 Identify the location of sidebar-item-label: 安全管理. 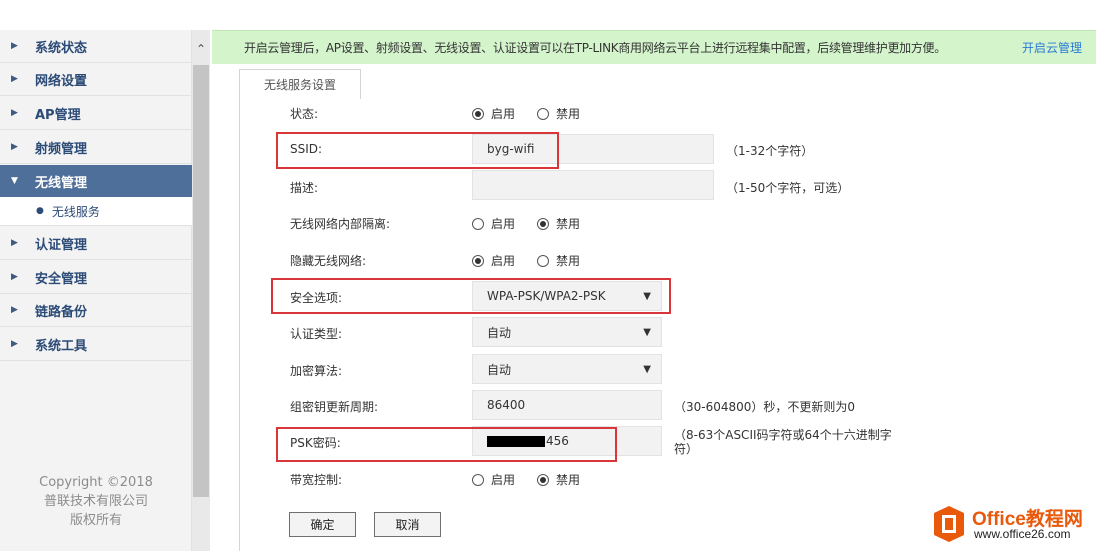
(61, 279).